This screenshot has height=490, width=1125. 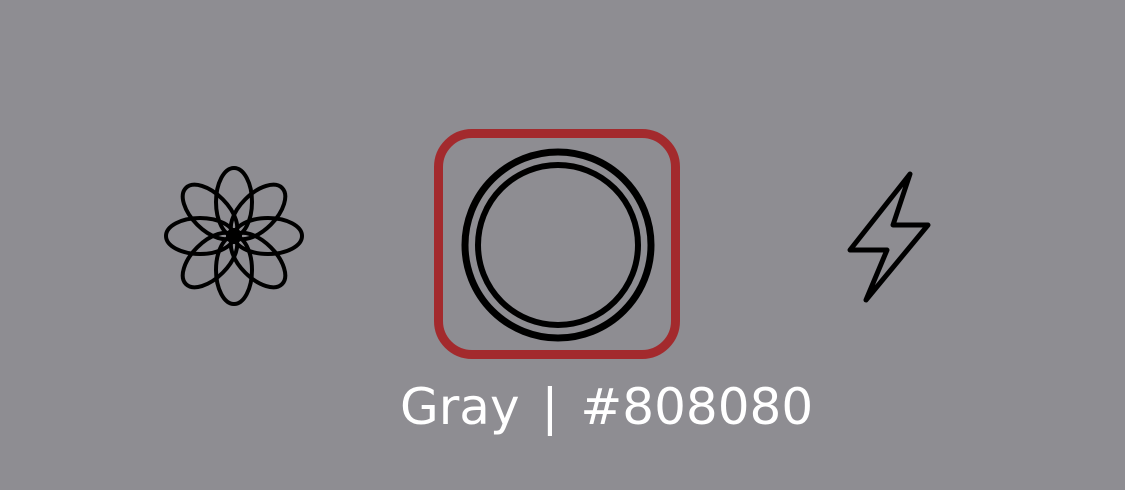 I want to click on shutter-circle-icon, so click(x=558, y=245).